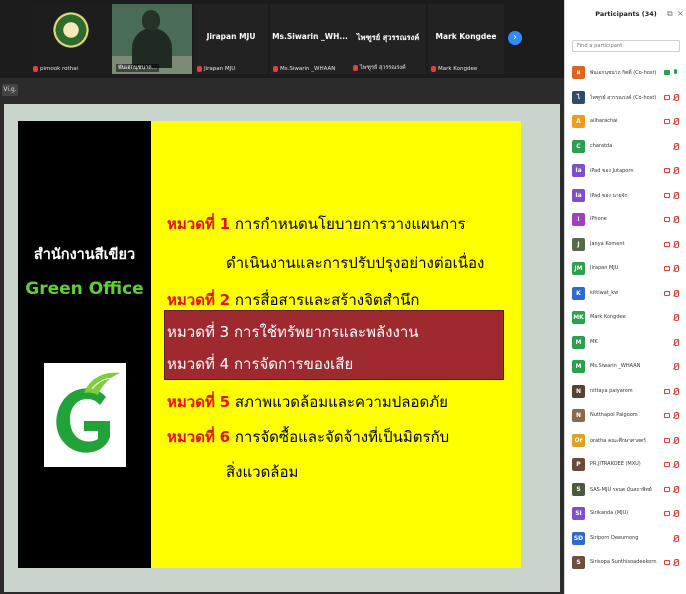 This screenshot has width=686, height=594. I want to click on participant-name: Jirapan MJU, so click(604, 268).